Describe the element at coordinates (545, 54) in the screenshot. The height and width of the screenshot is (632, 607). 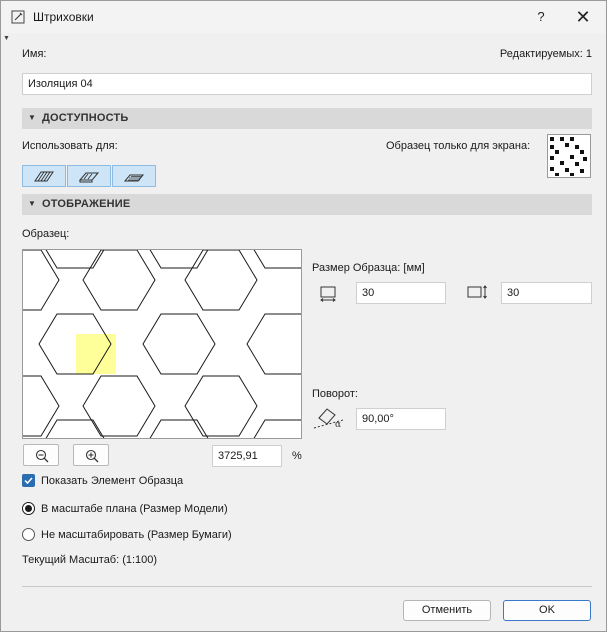
I see `editable-count: Редактируемых: 1` at that location.